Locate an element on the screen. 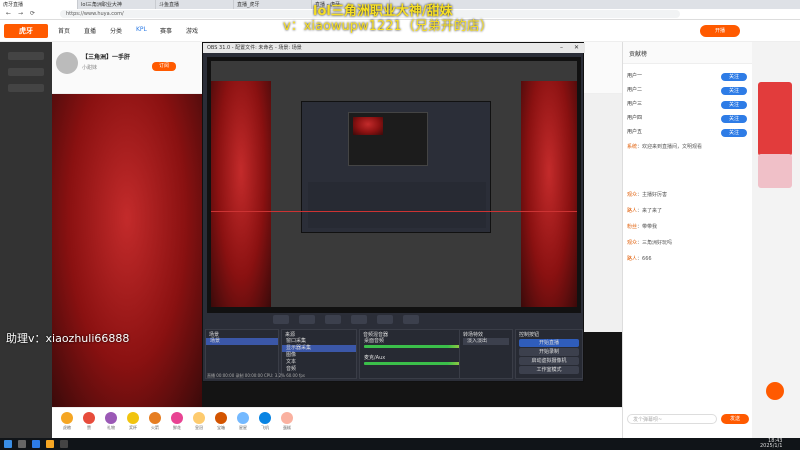 The width and height of the screenshot is (800, 450). gift-item: 奖杯 is located at coordinates (133, 423).